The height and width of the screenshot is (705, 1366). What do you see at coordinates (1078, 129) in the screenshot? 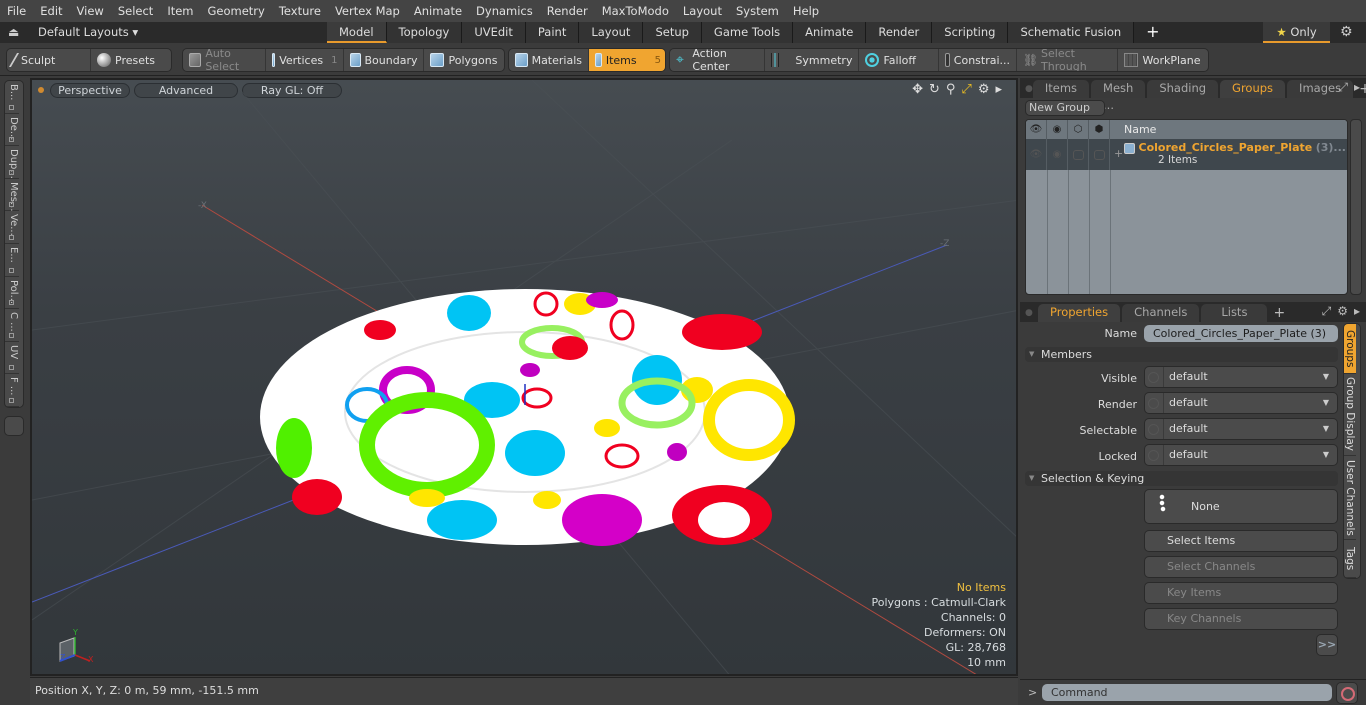
I see `lock-cube-icon: ⬡` at bounding box center [1078, 129].